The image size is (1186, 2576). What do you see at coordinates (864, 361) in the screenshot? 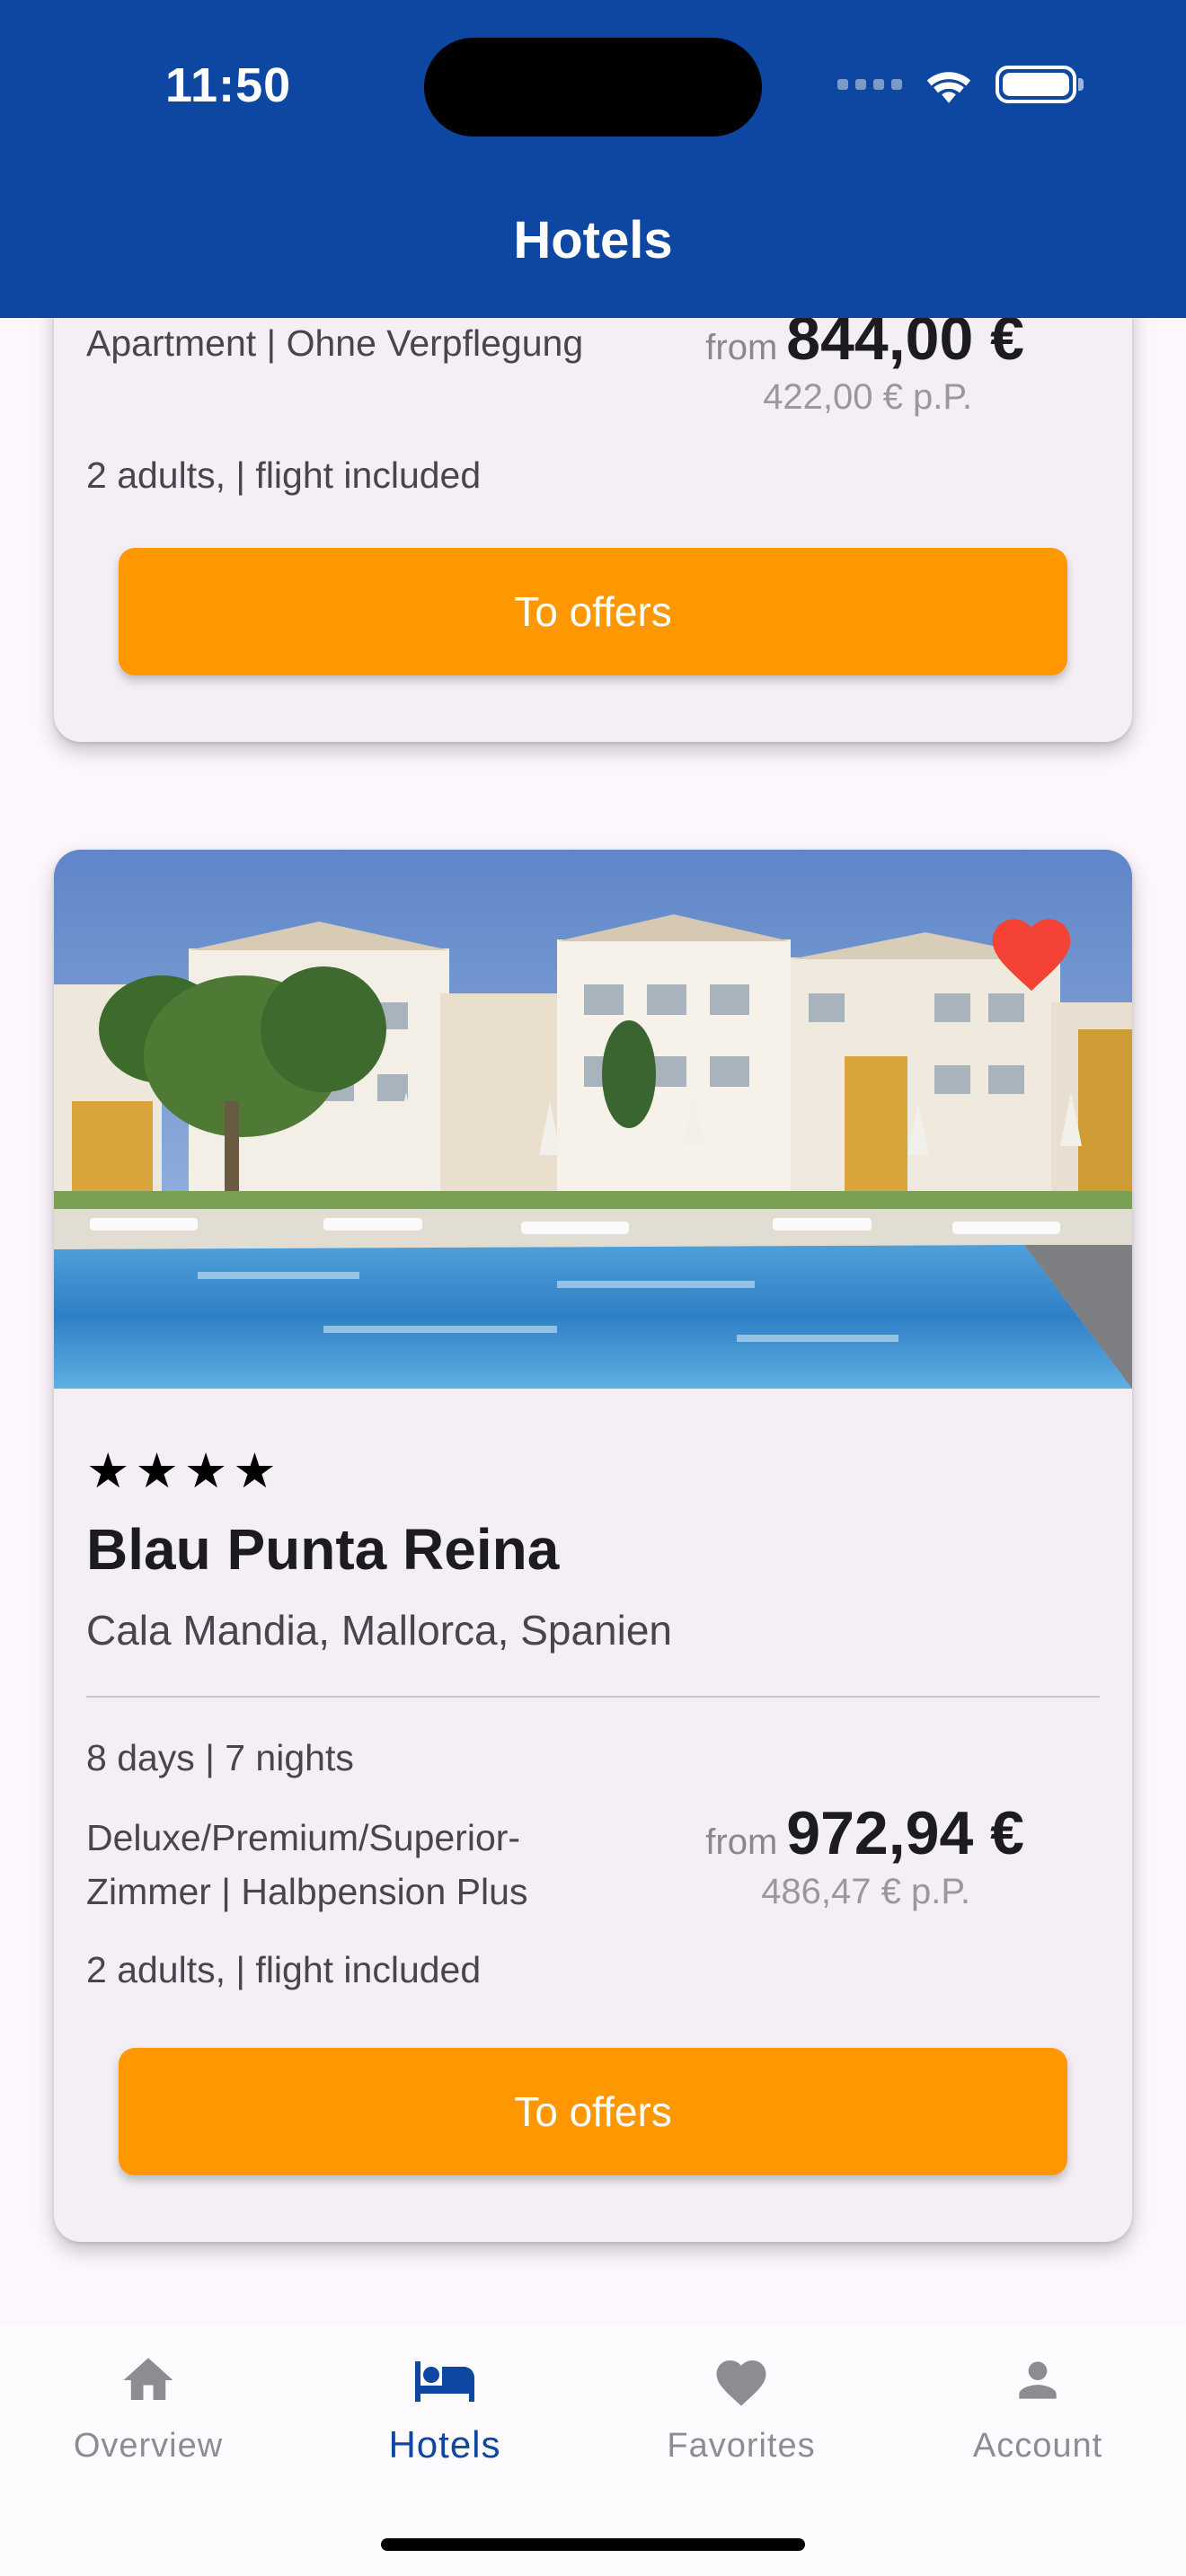
I see `price-block: from 844,00 € 422,00 € p.P.` at bounding box center [864, 361].